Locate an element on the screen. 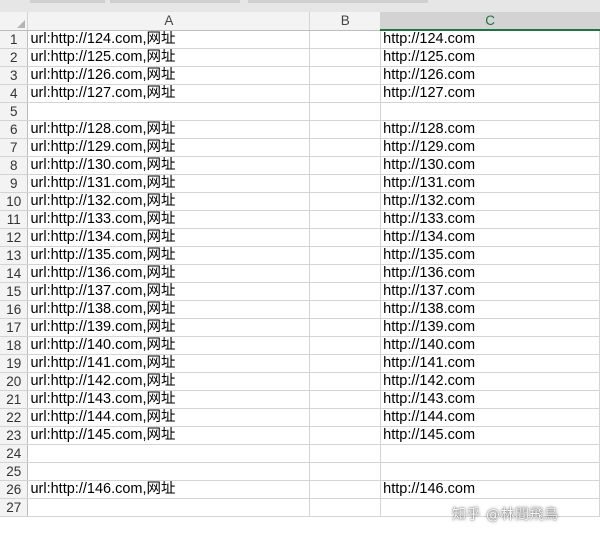  row-header: 2 is located at coordinates (14, 57).